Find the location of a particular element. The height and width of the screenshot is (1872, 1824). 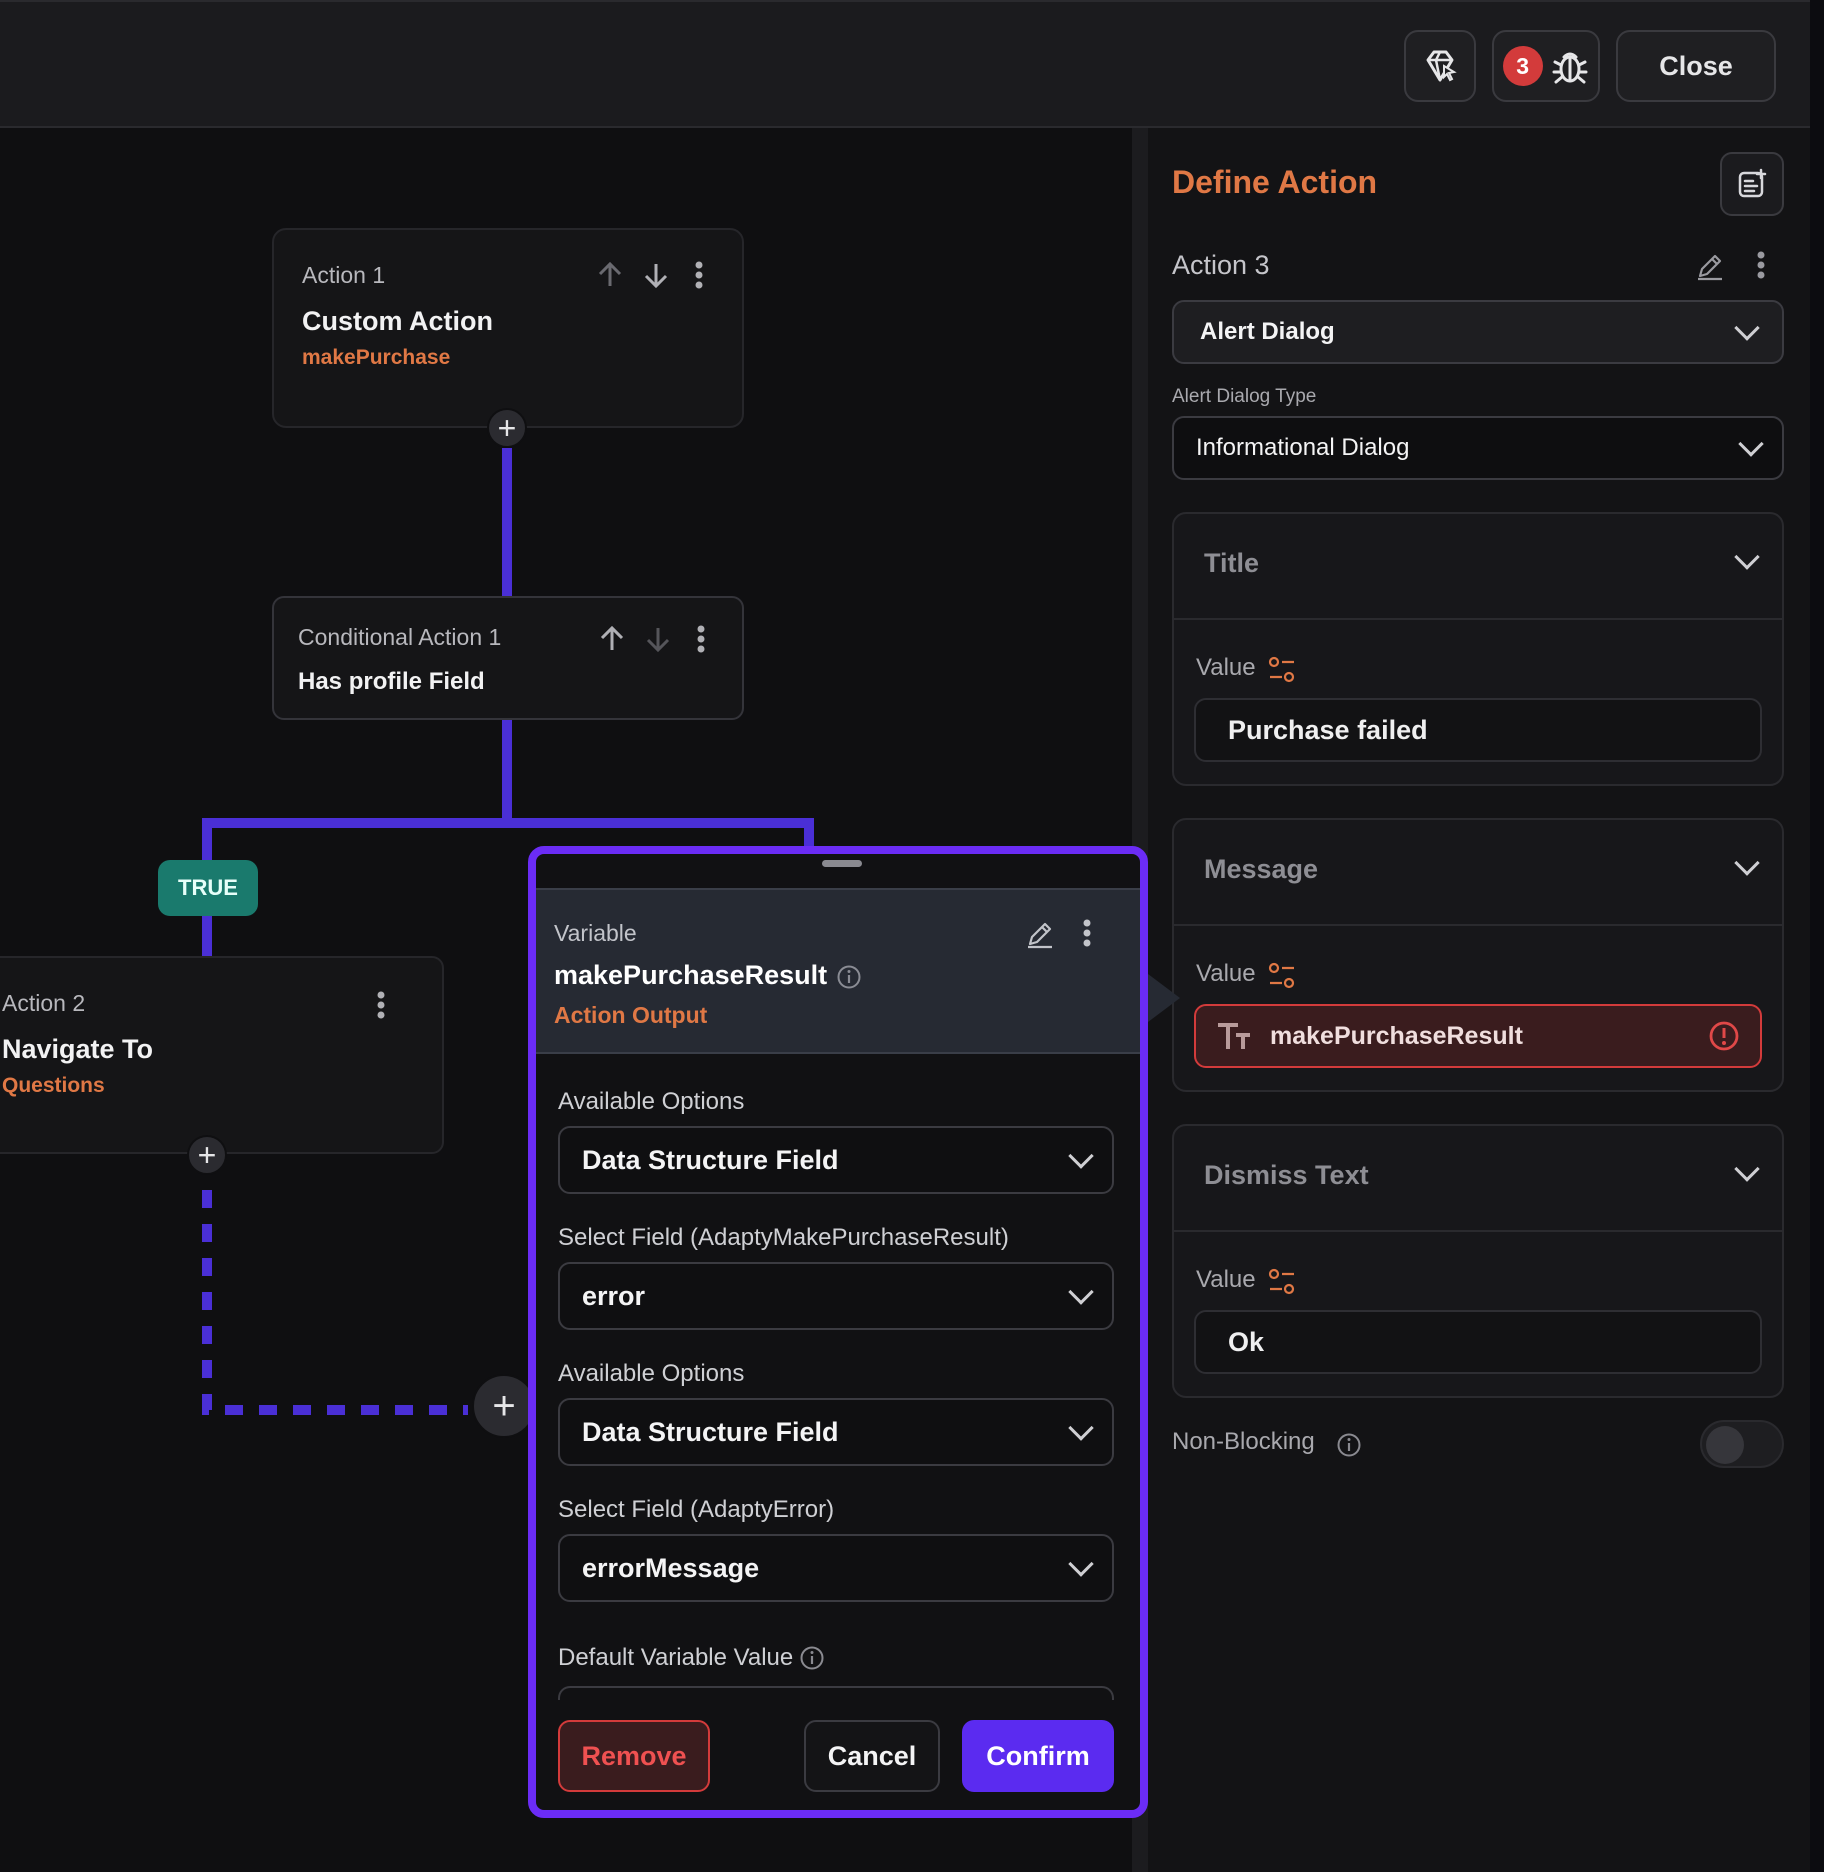

action-name: Action 3 is located at coordinates (1221, 265).